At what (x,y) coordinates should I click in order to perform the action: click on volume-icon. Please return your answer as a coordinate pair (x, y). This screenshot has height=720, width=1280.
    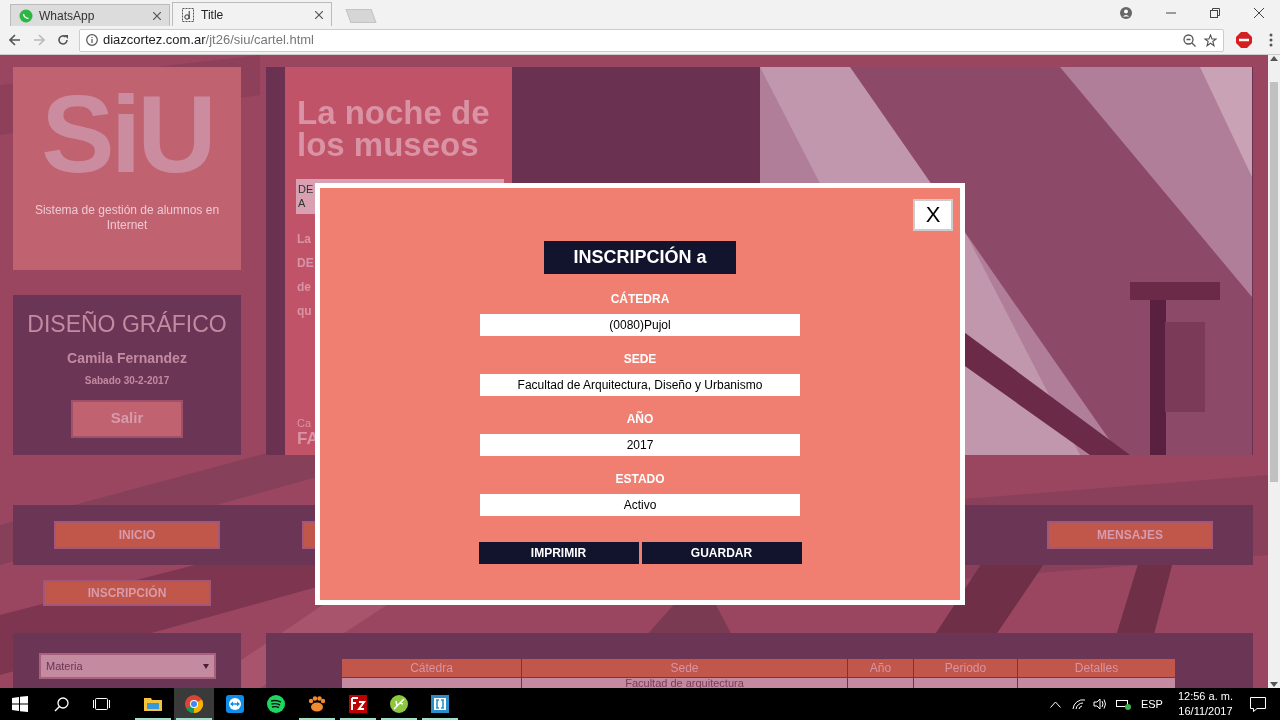
    Looking at the image, I should click on (1099, 704).